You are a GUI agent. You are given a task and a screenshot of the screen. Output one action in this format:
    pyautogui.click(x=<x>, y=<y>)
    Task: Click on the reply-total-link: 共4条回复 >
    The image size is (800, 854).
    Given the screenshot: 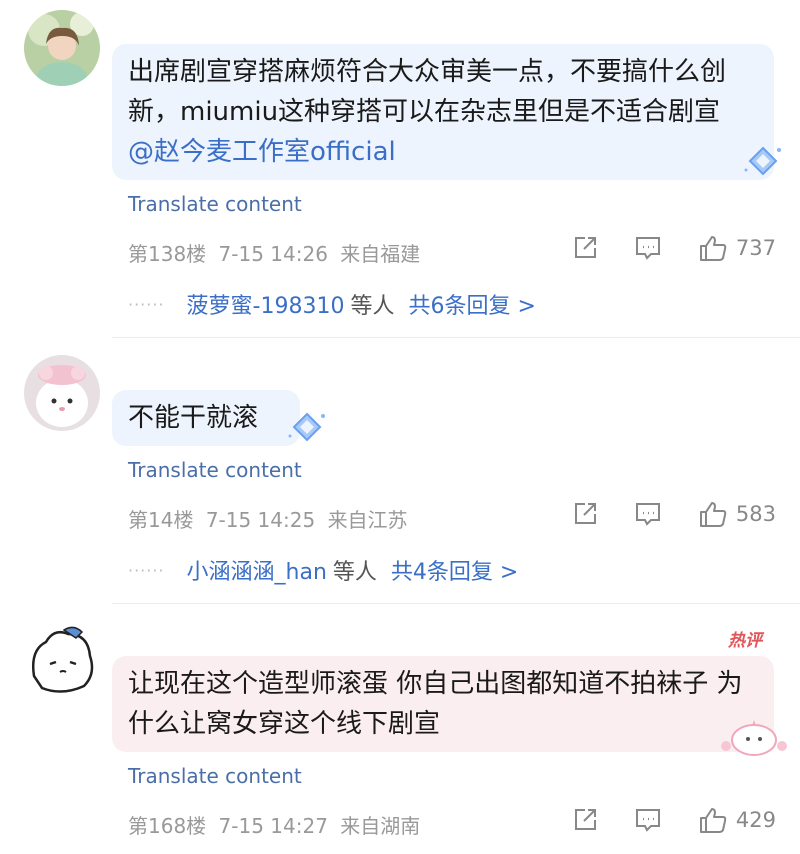 What is the action you would take?
    pyautogui.click(x=454, y=570)
    